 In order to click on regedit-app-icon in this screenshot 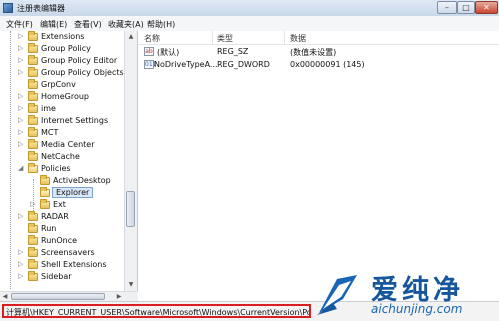, I will do `click(8, 8)`.